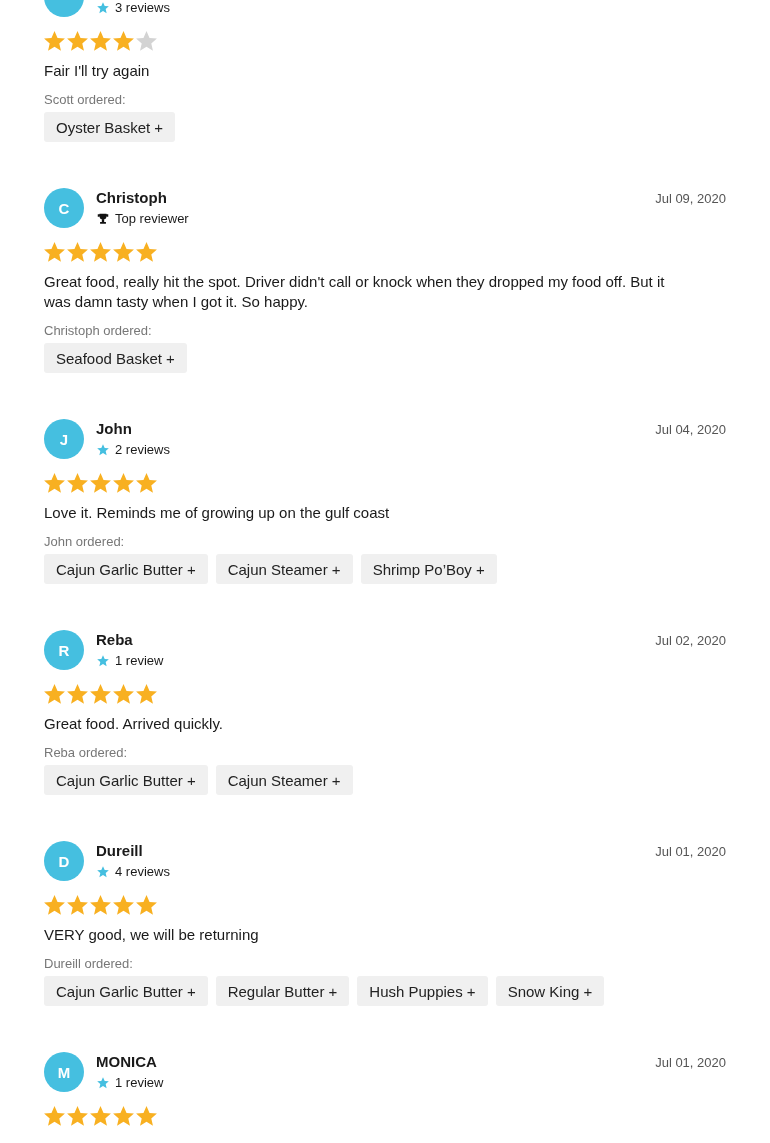  What do you see at coordinates (428, 569) in the screenshot?
I see `ordered-item-button: Shrimp Po’Boy +` at bounding box center [428, 569].